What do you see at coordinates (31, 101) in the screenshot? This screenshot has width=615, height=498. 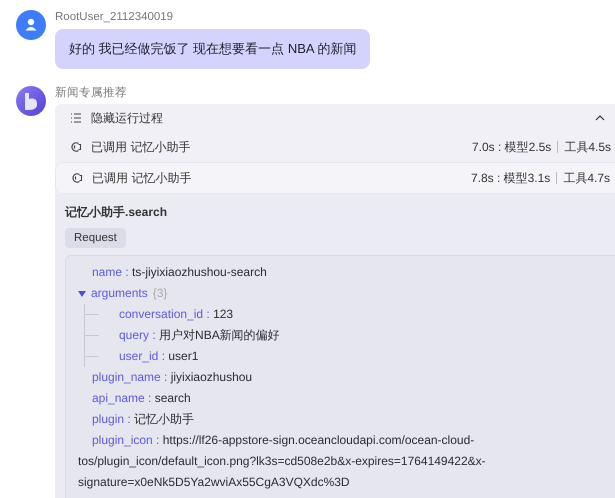 I see `bot-avatar-icon` at bounding box center [31, 101].